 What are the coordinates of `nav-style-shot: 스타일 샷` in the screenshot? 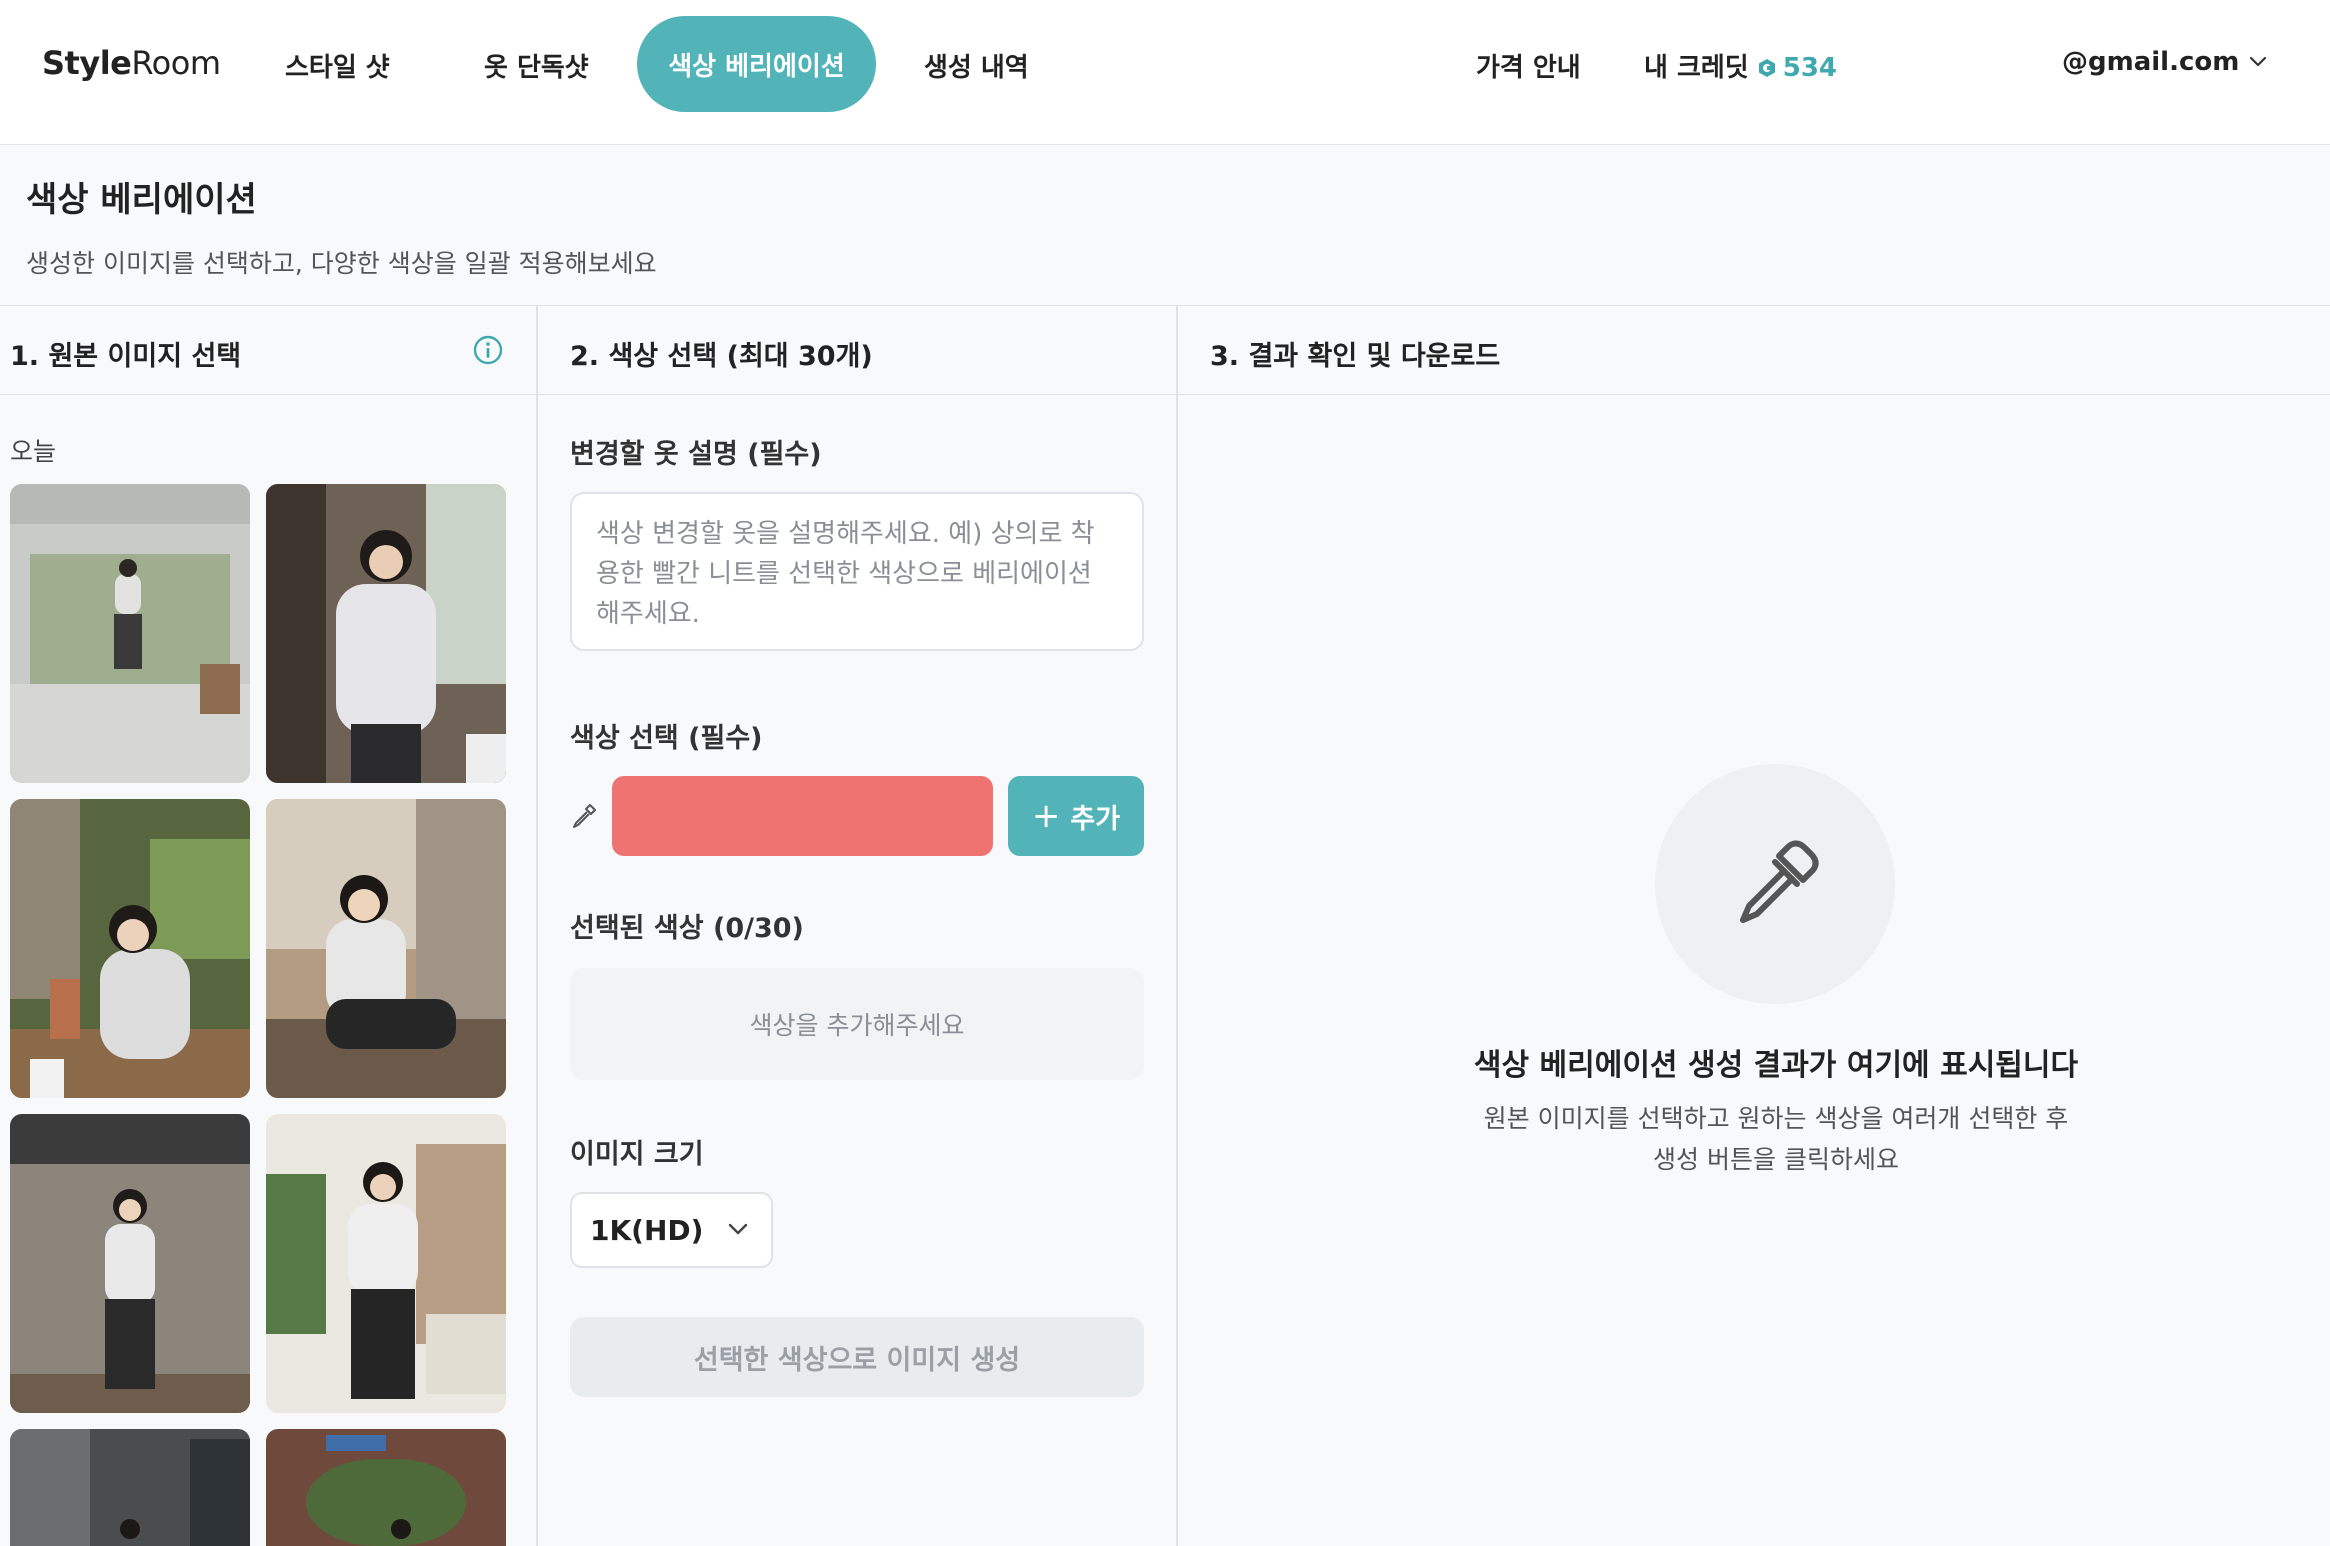 It's located at (337, 65).